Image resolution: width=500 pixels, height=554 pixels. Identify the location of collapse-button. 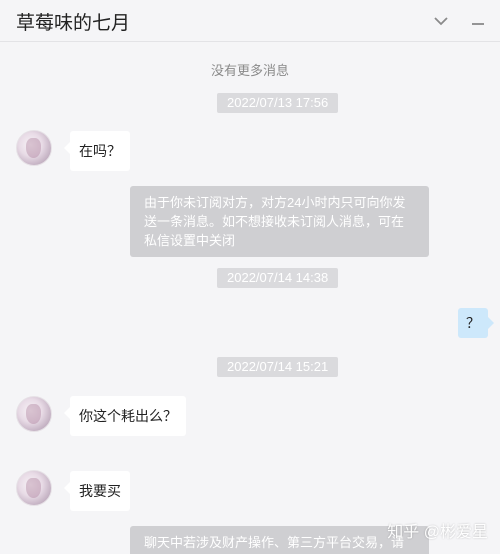
(441, 21).